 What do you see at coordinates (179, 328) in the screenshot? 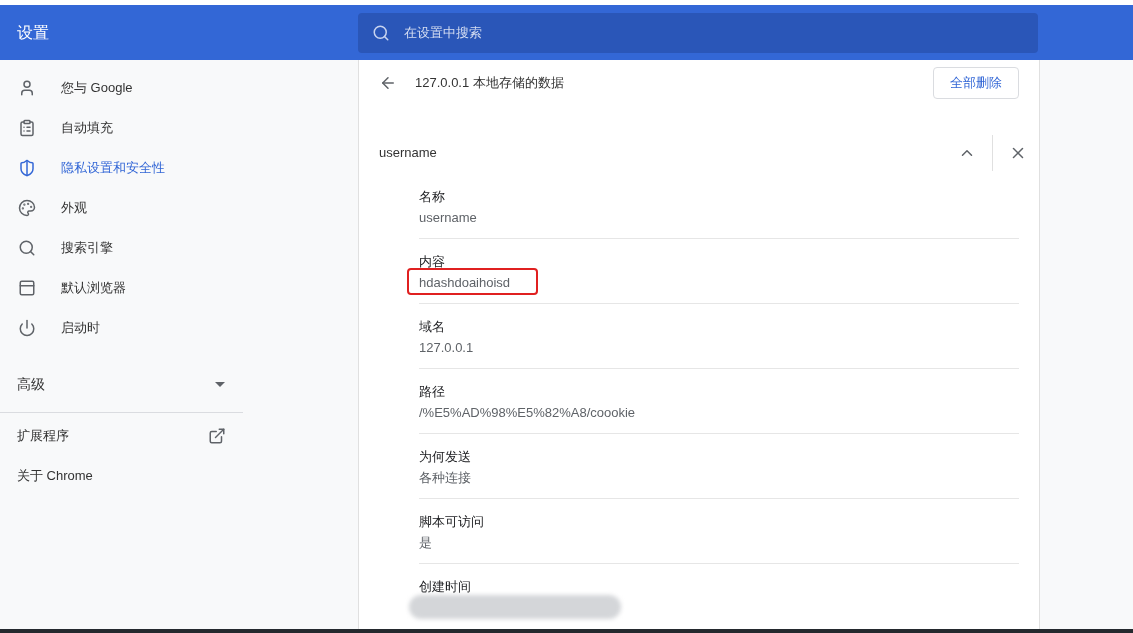
I see `sidebar-item: 启动时` at bounding box center [179, 328].